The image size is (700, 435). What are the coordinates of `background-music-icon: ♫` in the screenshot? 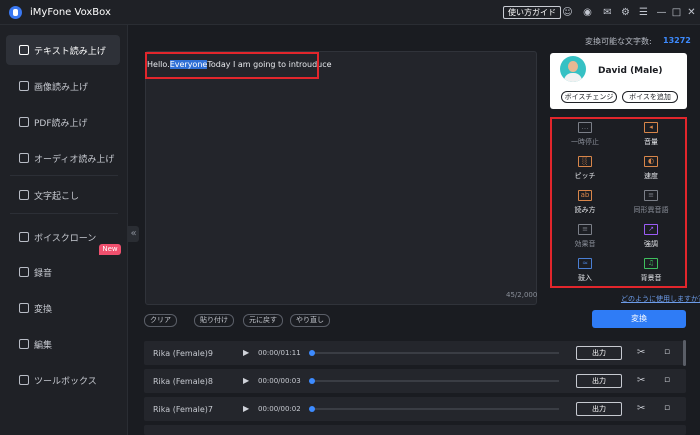 It's located at (651, 263).